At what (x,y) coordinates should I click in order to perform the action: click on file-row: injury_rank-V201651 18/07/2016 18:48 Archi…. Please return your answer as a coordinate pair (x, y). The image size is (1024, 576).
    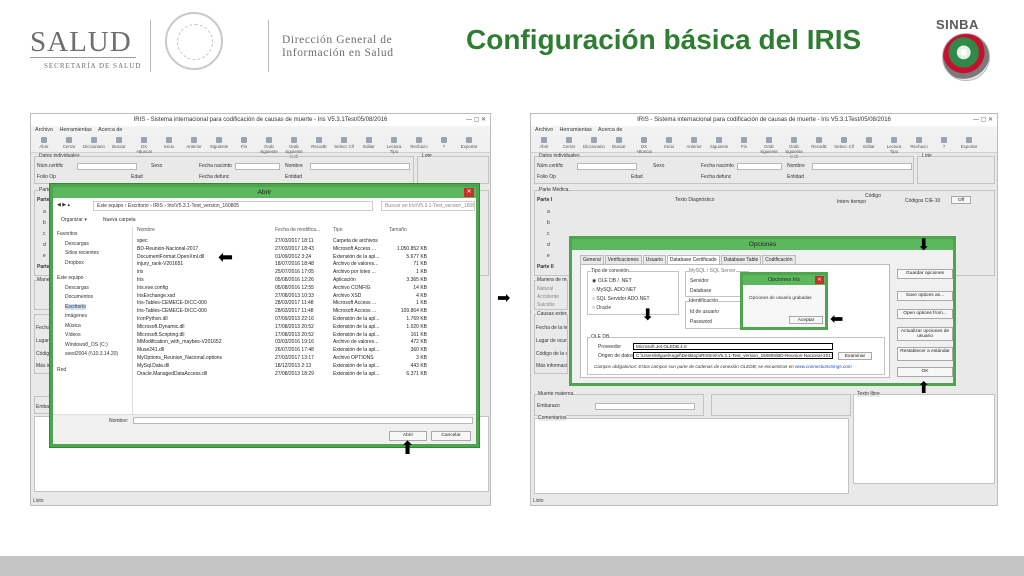
    Looking at the image, I should click on (306, 265).